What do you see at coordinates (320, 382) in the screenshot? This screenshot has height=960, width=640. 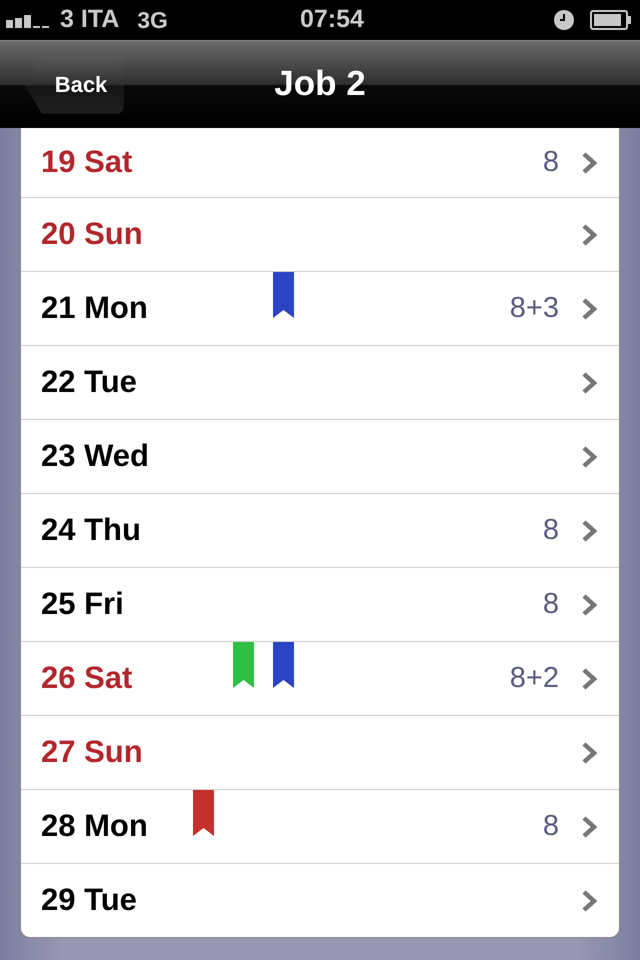 I see `day-row: 22 Tue` at bounding box center [320, 382].